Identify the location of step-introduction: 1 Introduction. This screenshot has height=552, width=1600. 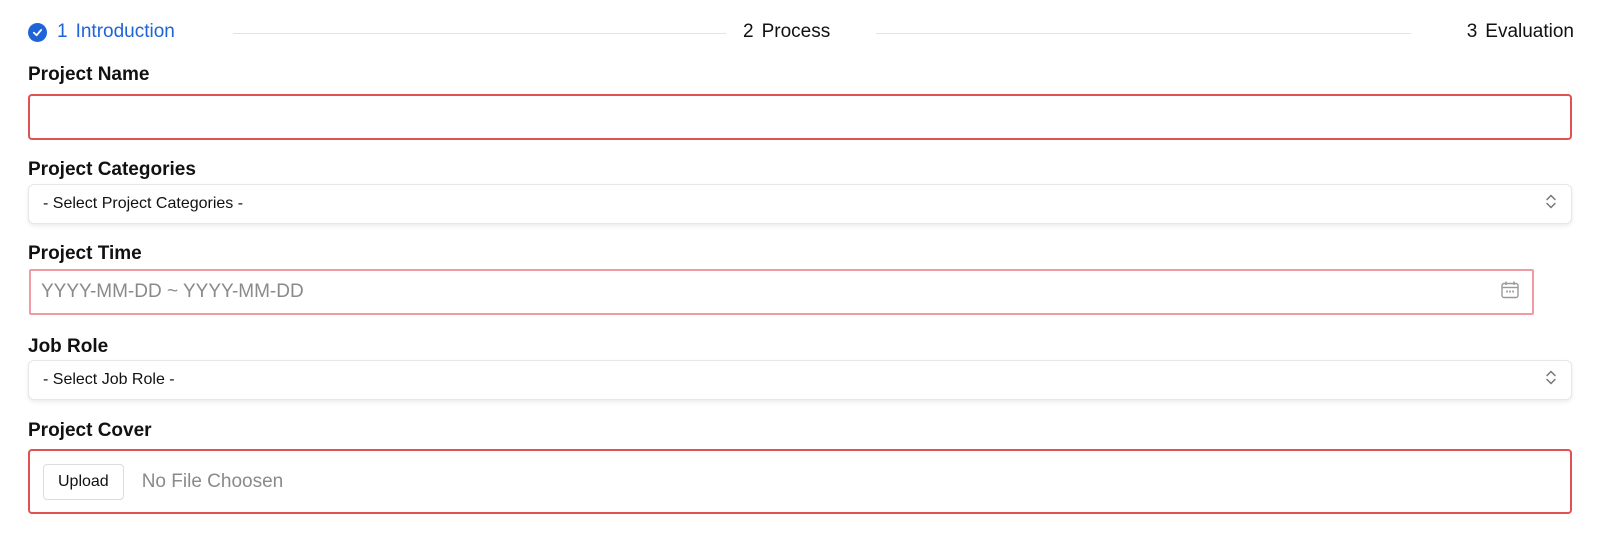
(101, 32).